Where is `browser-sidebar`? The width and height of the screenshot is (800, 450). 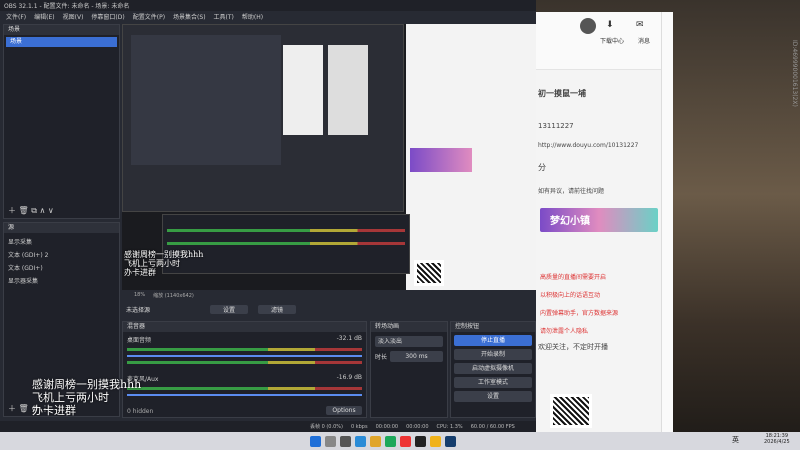 browser-sidebar is located at coordinates (667, 222).